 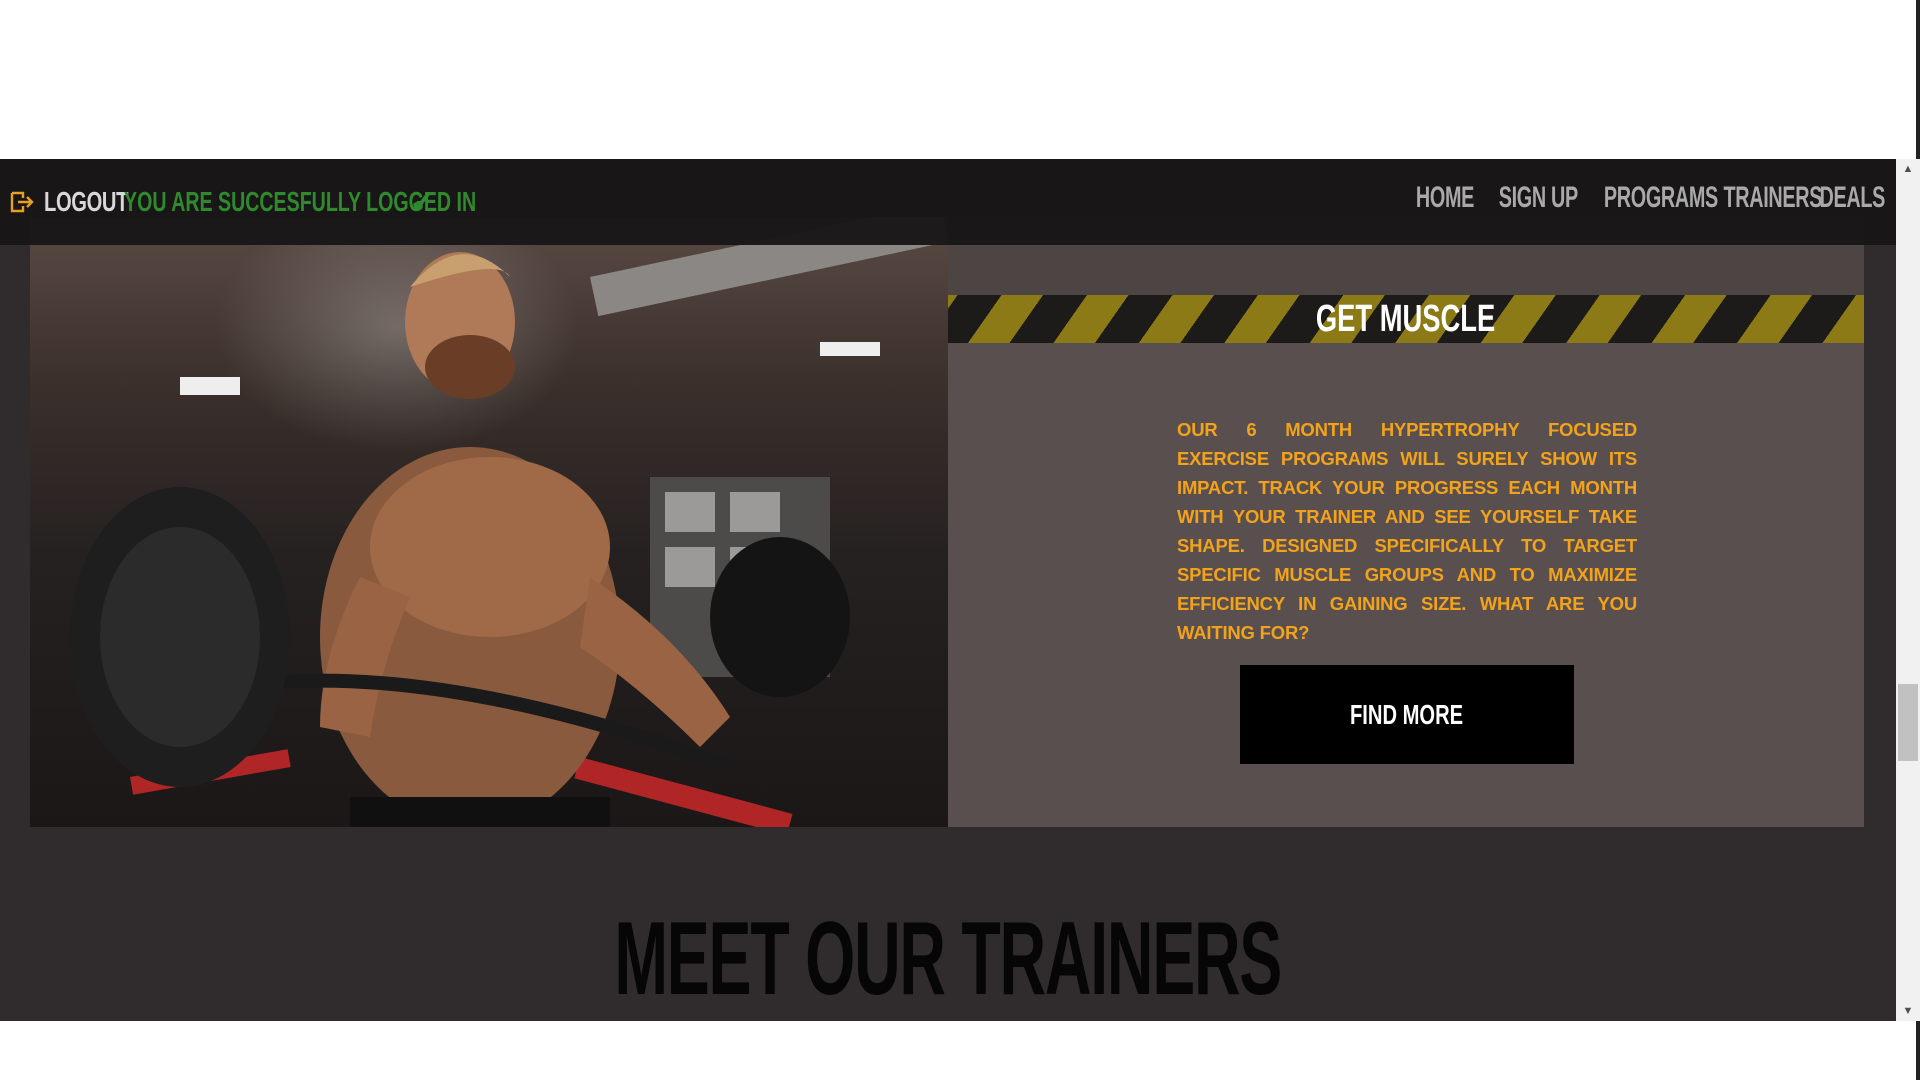 I want to click on find-more-label: FIND MORE, so click(x=1407, y=714).